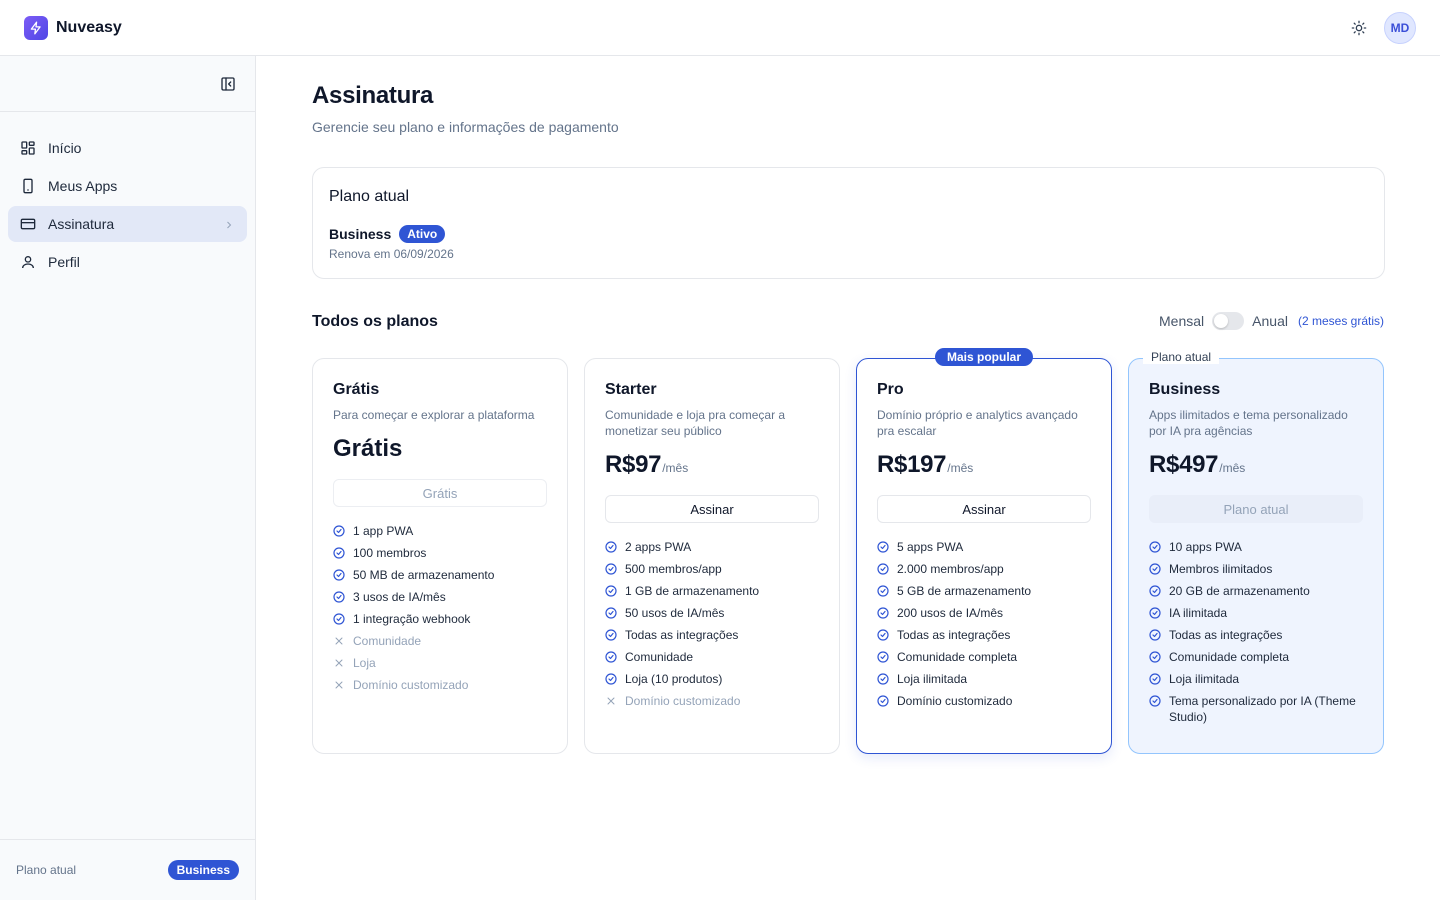  Describe the element at coordinates (440, 553) in the screenshot. I see `feature-item: 100 membros` at that location.